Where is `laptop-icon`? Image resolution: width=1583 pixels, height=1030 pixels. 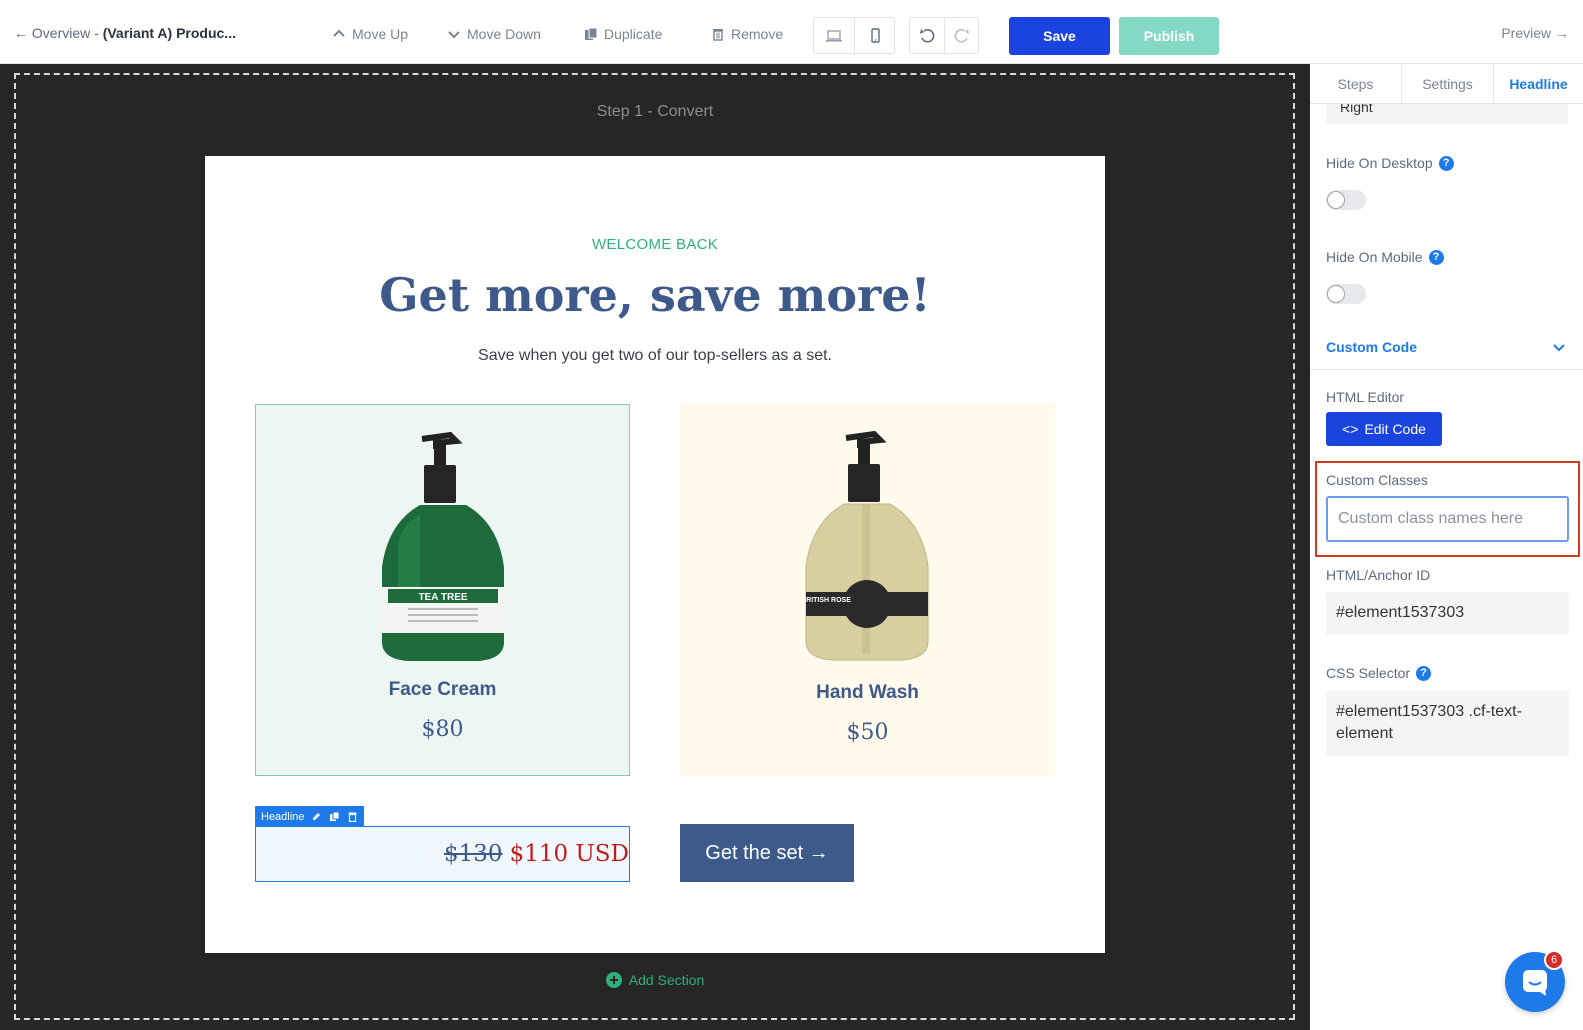
laptop-icon is located at coordinates (834, 35).